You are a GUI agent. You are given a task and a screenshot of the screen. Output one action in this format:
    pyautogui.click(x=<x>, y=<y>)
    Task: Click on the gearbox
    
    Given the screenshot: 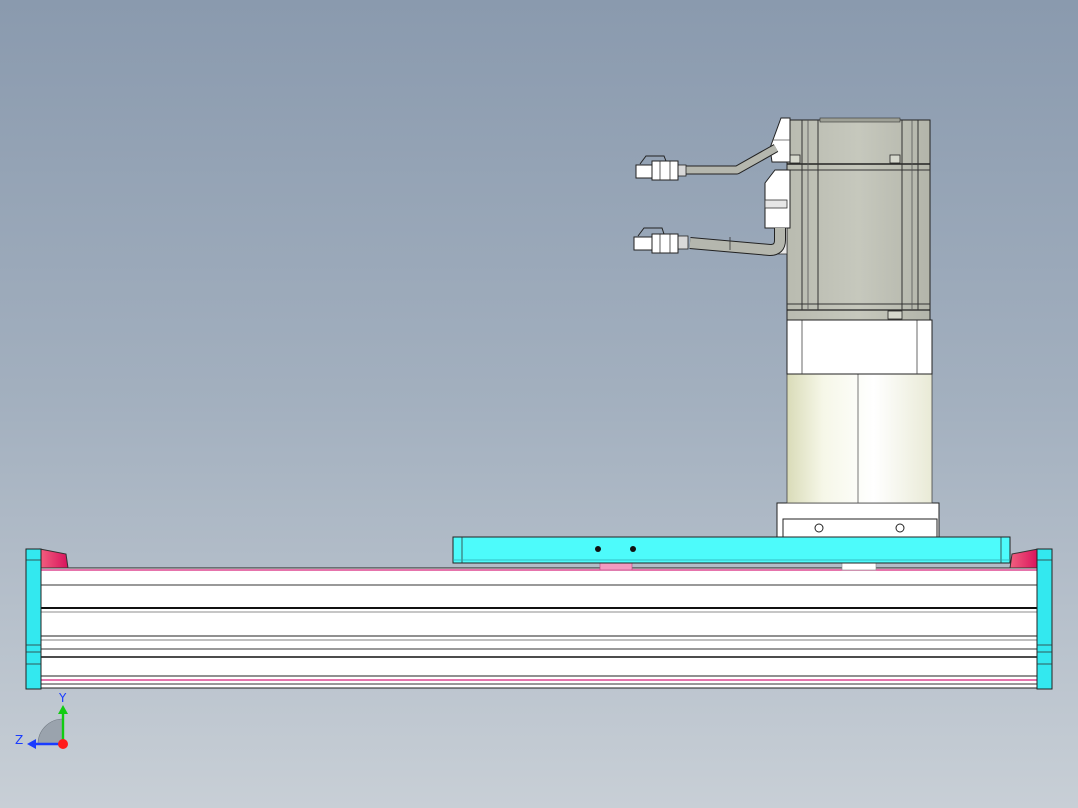 What is the action you would take?
    pyautogui.click(x=858, y=455)
    